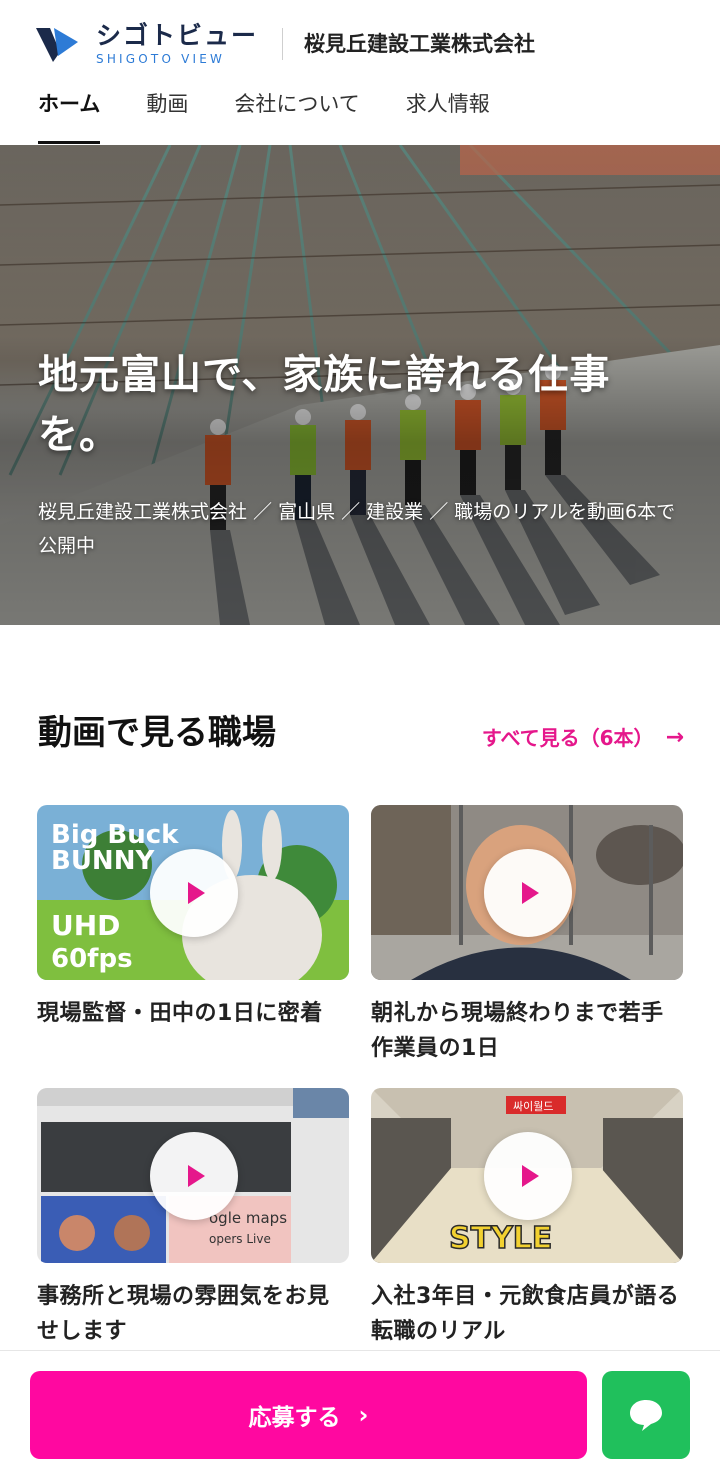 The width and height of the screenshot is (720, 1477). I want to click on nav-tab-home: ホーム, so click(69, 114).